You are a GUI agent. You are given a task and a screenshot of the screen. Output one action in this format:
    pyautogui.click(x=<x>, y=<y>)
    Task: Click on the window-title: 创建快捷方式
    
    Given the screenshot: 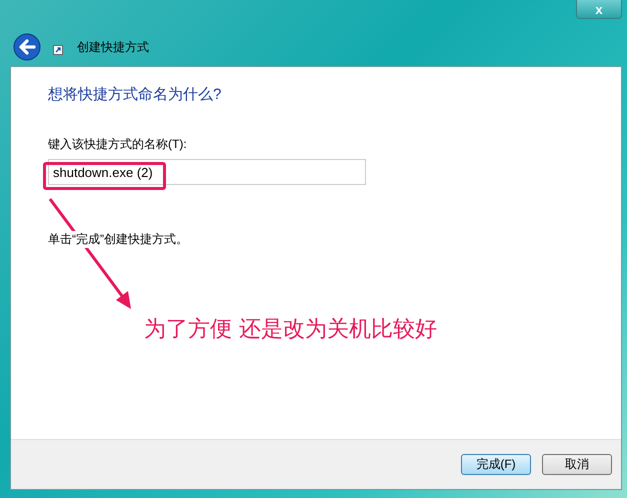 What is the action you would take?
    pyautogui.click(x=113, y=47)
    